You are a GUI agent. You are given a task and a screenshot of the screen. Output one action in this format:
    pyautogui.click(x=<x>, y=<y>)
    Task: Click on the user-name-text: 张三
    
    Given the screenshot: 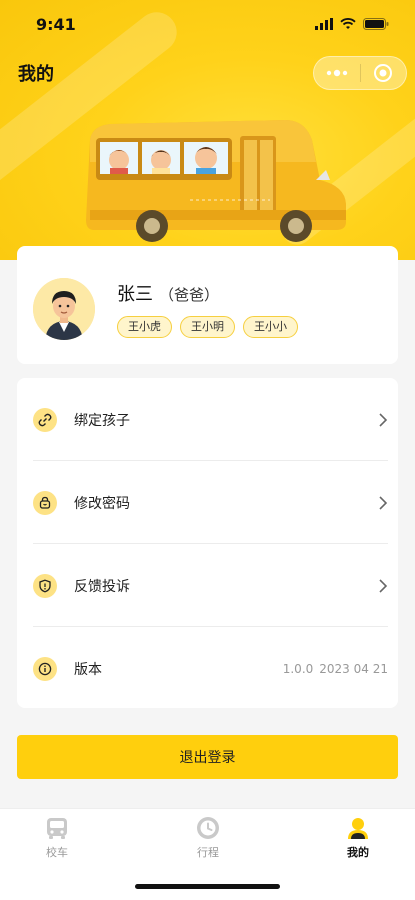 What is the action you would take?
    pyautogui.click(x=135, y=294)
    